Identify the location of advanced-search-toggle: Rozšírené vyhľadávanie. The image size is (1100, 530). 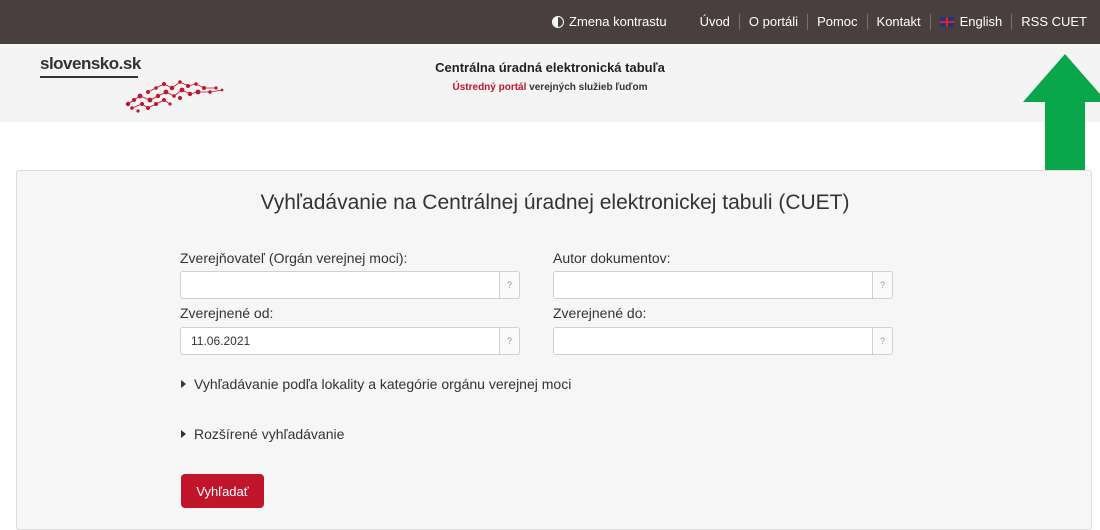
(262, 434).